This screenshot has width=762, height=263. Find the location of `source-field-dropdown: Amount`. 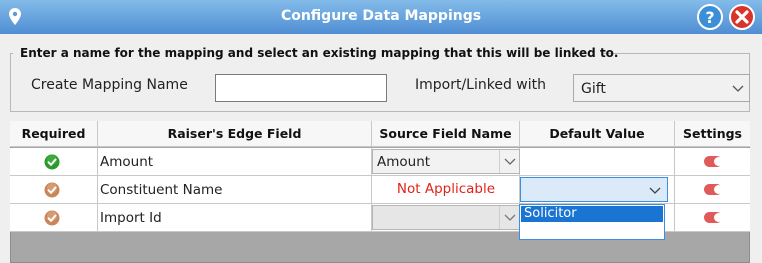

source-field-dropdown: Amount is located at coordinates (446, 161).